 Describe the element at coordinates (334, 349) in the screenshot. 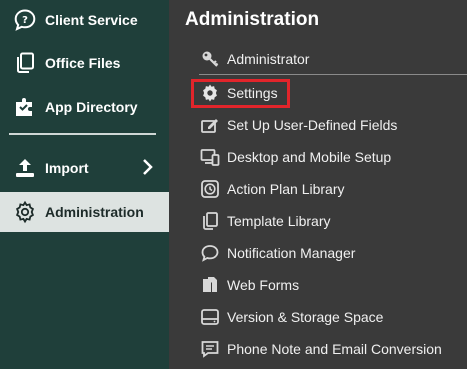

I see `menu-item-label: Phone Note and Email Conversion` at that location.